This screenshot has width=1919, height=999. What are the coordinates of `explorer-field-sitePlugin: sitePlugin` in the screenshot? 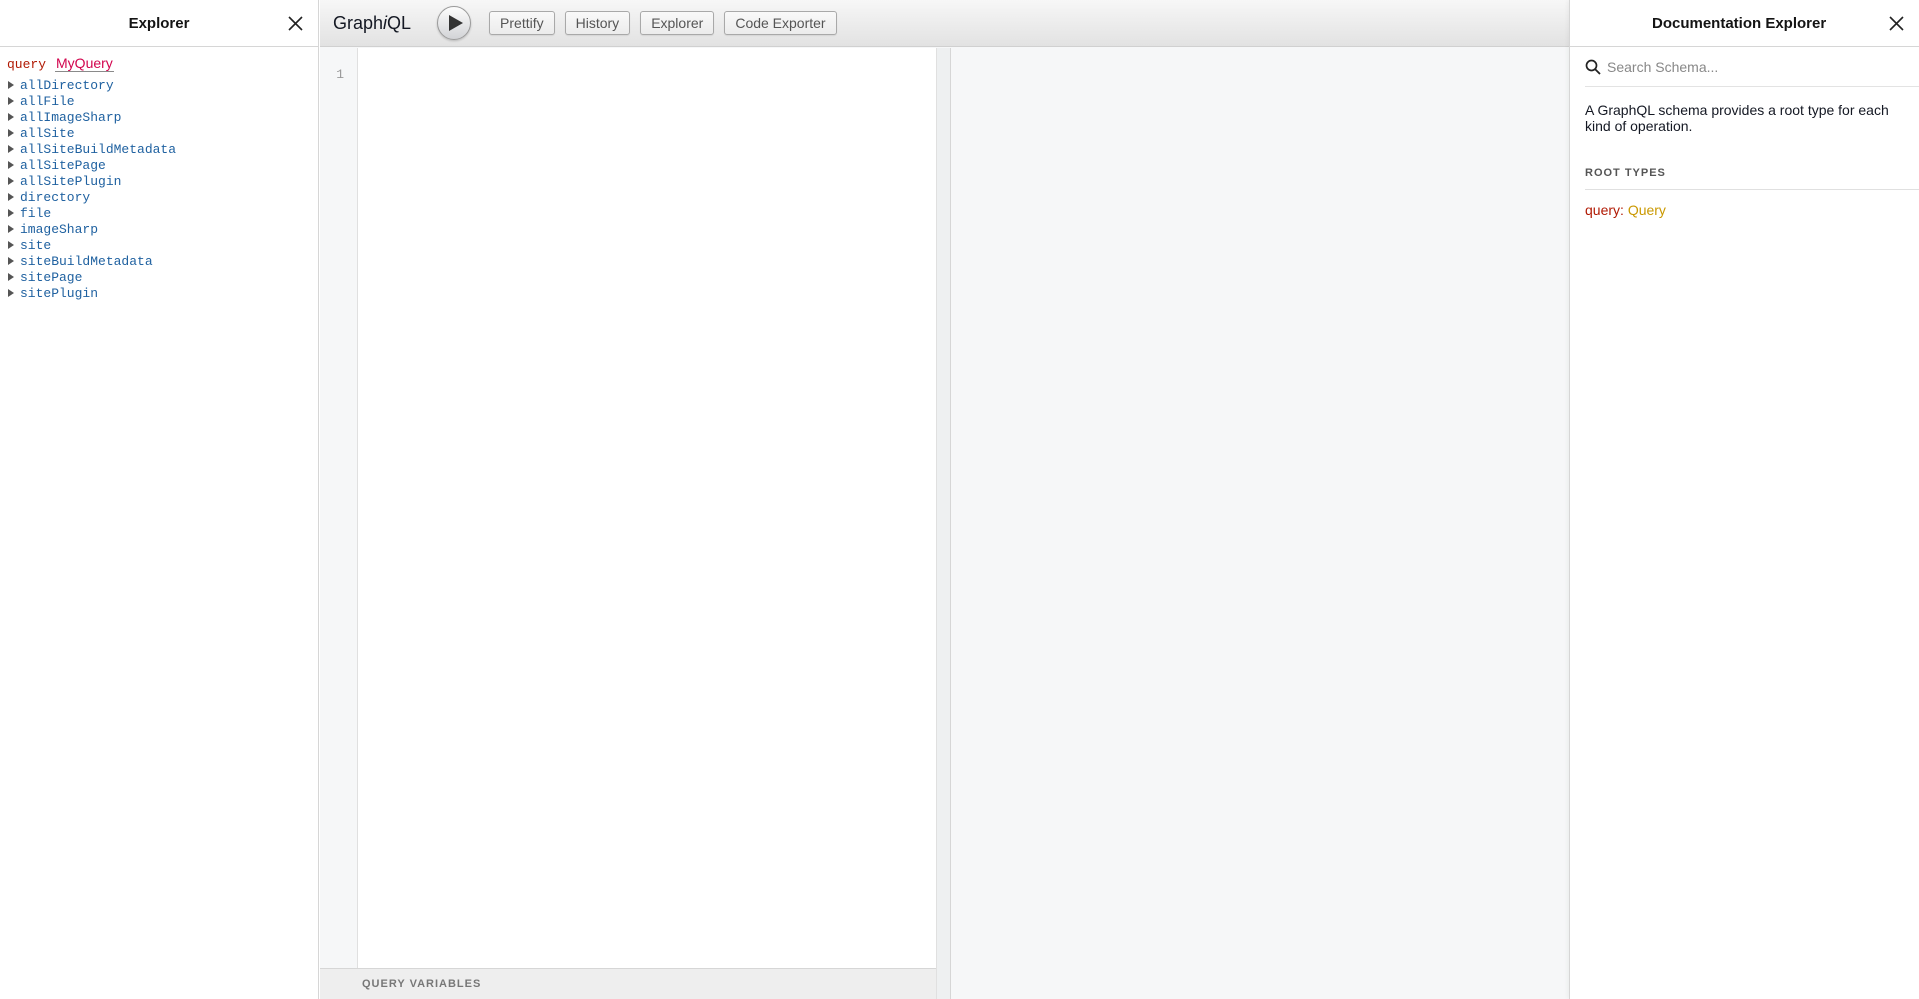 It's located at (159, 293).